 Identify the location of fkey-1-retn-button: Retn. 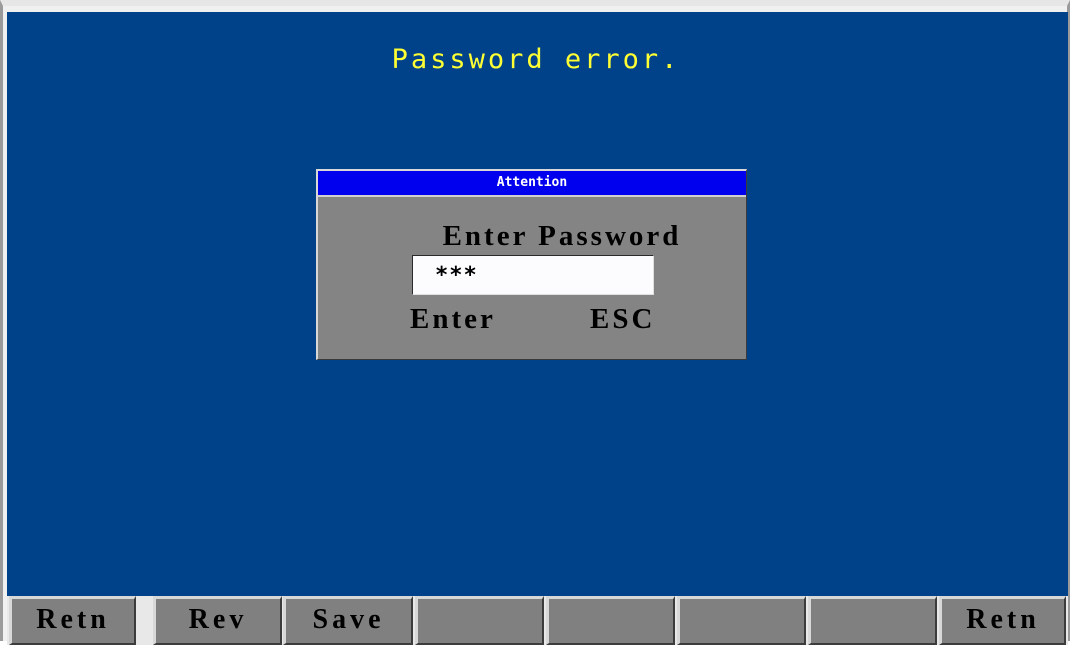
(72, 620).